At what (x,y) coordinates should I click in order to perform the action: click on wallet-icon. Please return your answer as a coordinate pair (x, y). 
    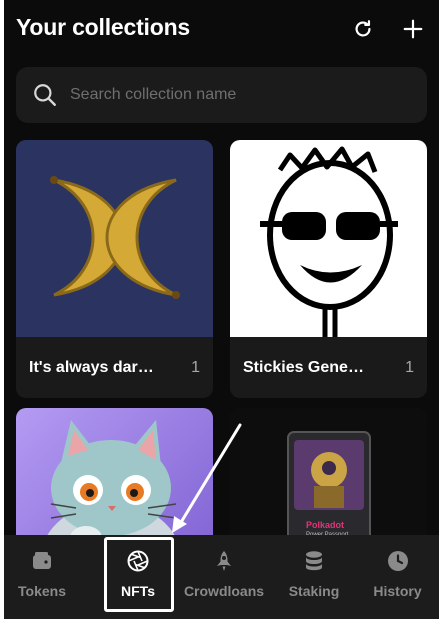
    Looking at the image, I should click on (42, 561).